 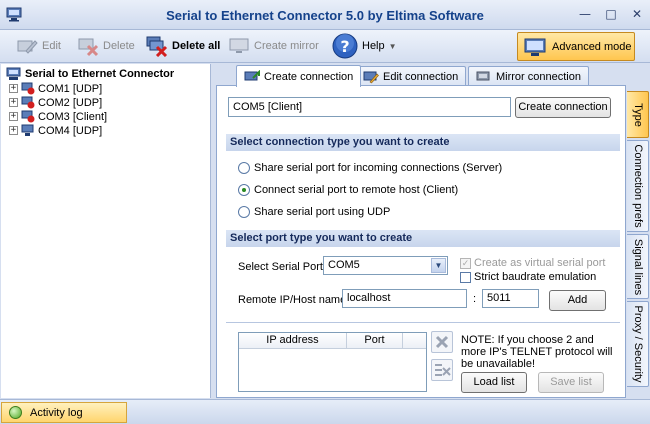 What do you see at coordinates (385, 265) in the screenshot?
I see `serial-port-select: COM5 ▼` at bounding box center [385, 265].